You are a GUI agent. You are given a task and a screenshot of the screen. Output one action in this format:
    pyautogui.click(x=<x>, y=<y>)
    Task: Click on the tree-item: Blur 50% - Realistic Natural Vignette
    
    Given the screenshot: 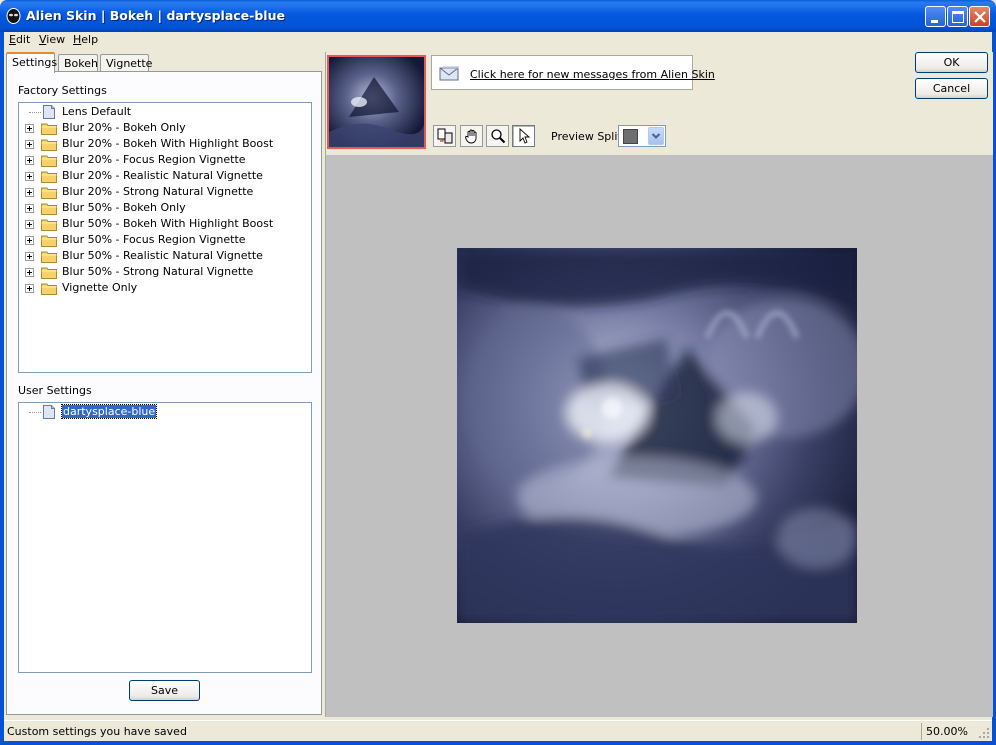 What is the action you would take?
    pyautogui.click(x=165, y=256)
    